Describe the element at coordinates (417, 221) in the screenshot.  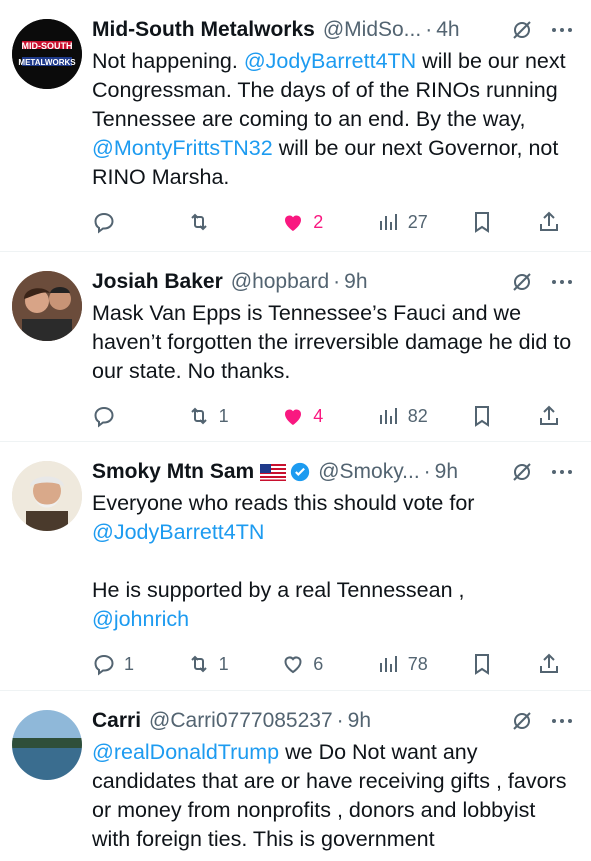
I see `view-count: 27` at that location.